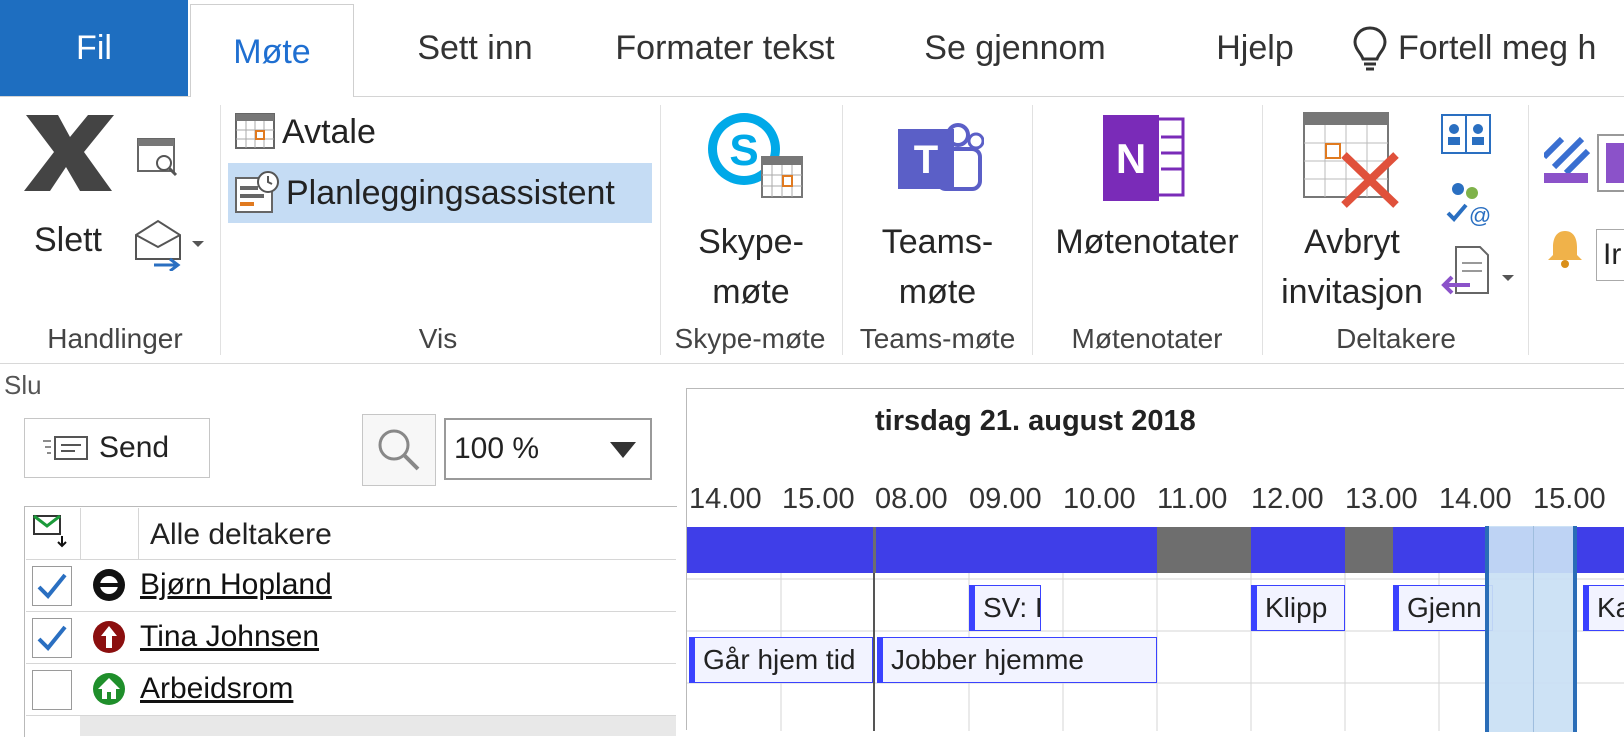 This screenshot has height=737, width=1624. I want to click on attendee-name: Bjørn Hopland, so click(236, 585).